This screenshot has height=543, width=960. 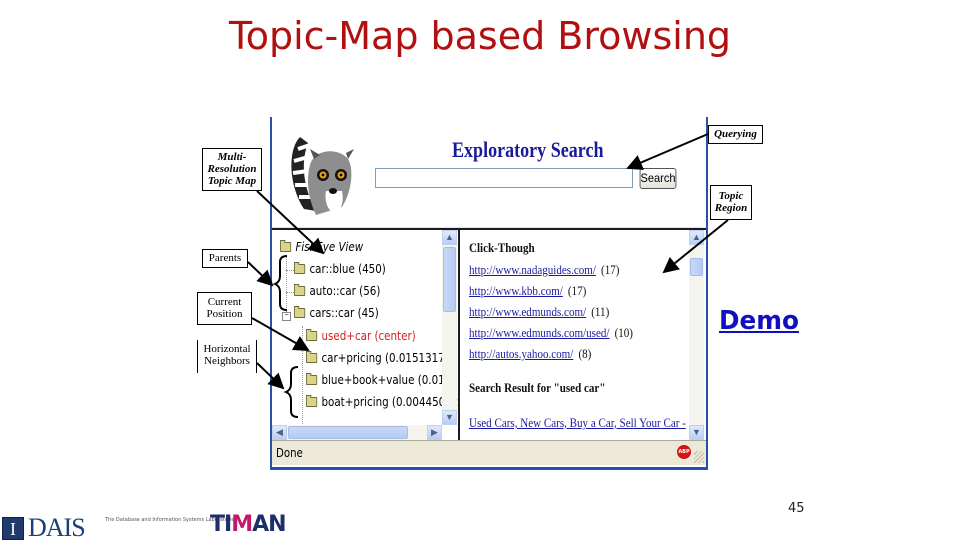 I want to click on demo-link: Demo, so click(x=759, y=321).